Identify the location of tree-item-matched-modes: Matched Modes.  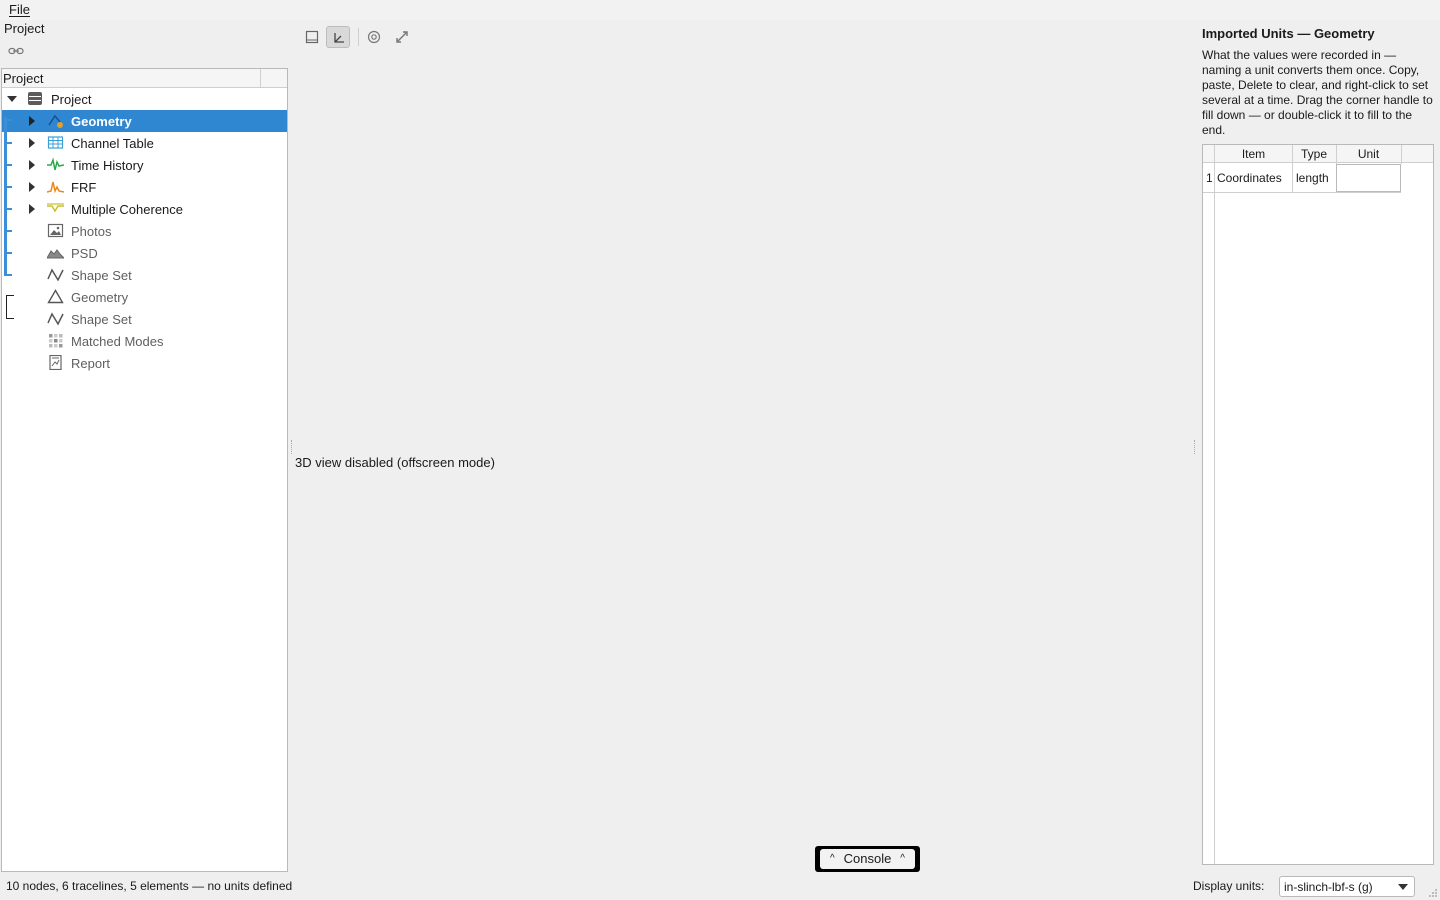
(144, 341).